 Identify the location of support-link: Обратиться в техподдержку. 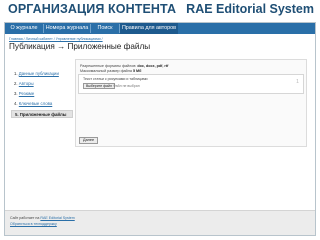
(33, 224).